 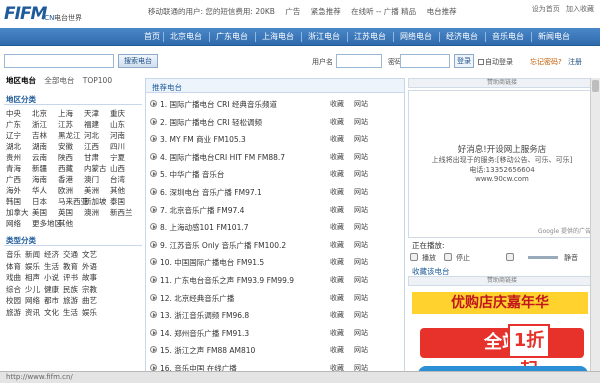 What do you see at coordinates (276, 315) in the screenshot?
I see `station-row: 13. 浙江音乐调频 FM96.8 收藏 网站` at bounding box center [276, 315].